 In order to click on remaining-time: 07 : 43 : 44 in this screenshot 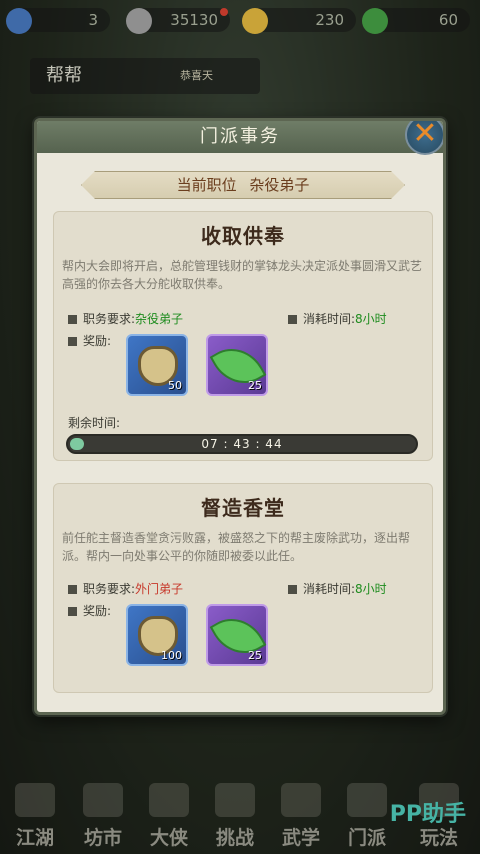, I will do `click(242, 444)`.